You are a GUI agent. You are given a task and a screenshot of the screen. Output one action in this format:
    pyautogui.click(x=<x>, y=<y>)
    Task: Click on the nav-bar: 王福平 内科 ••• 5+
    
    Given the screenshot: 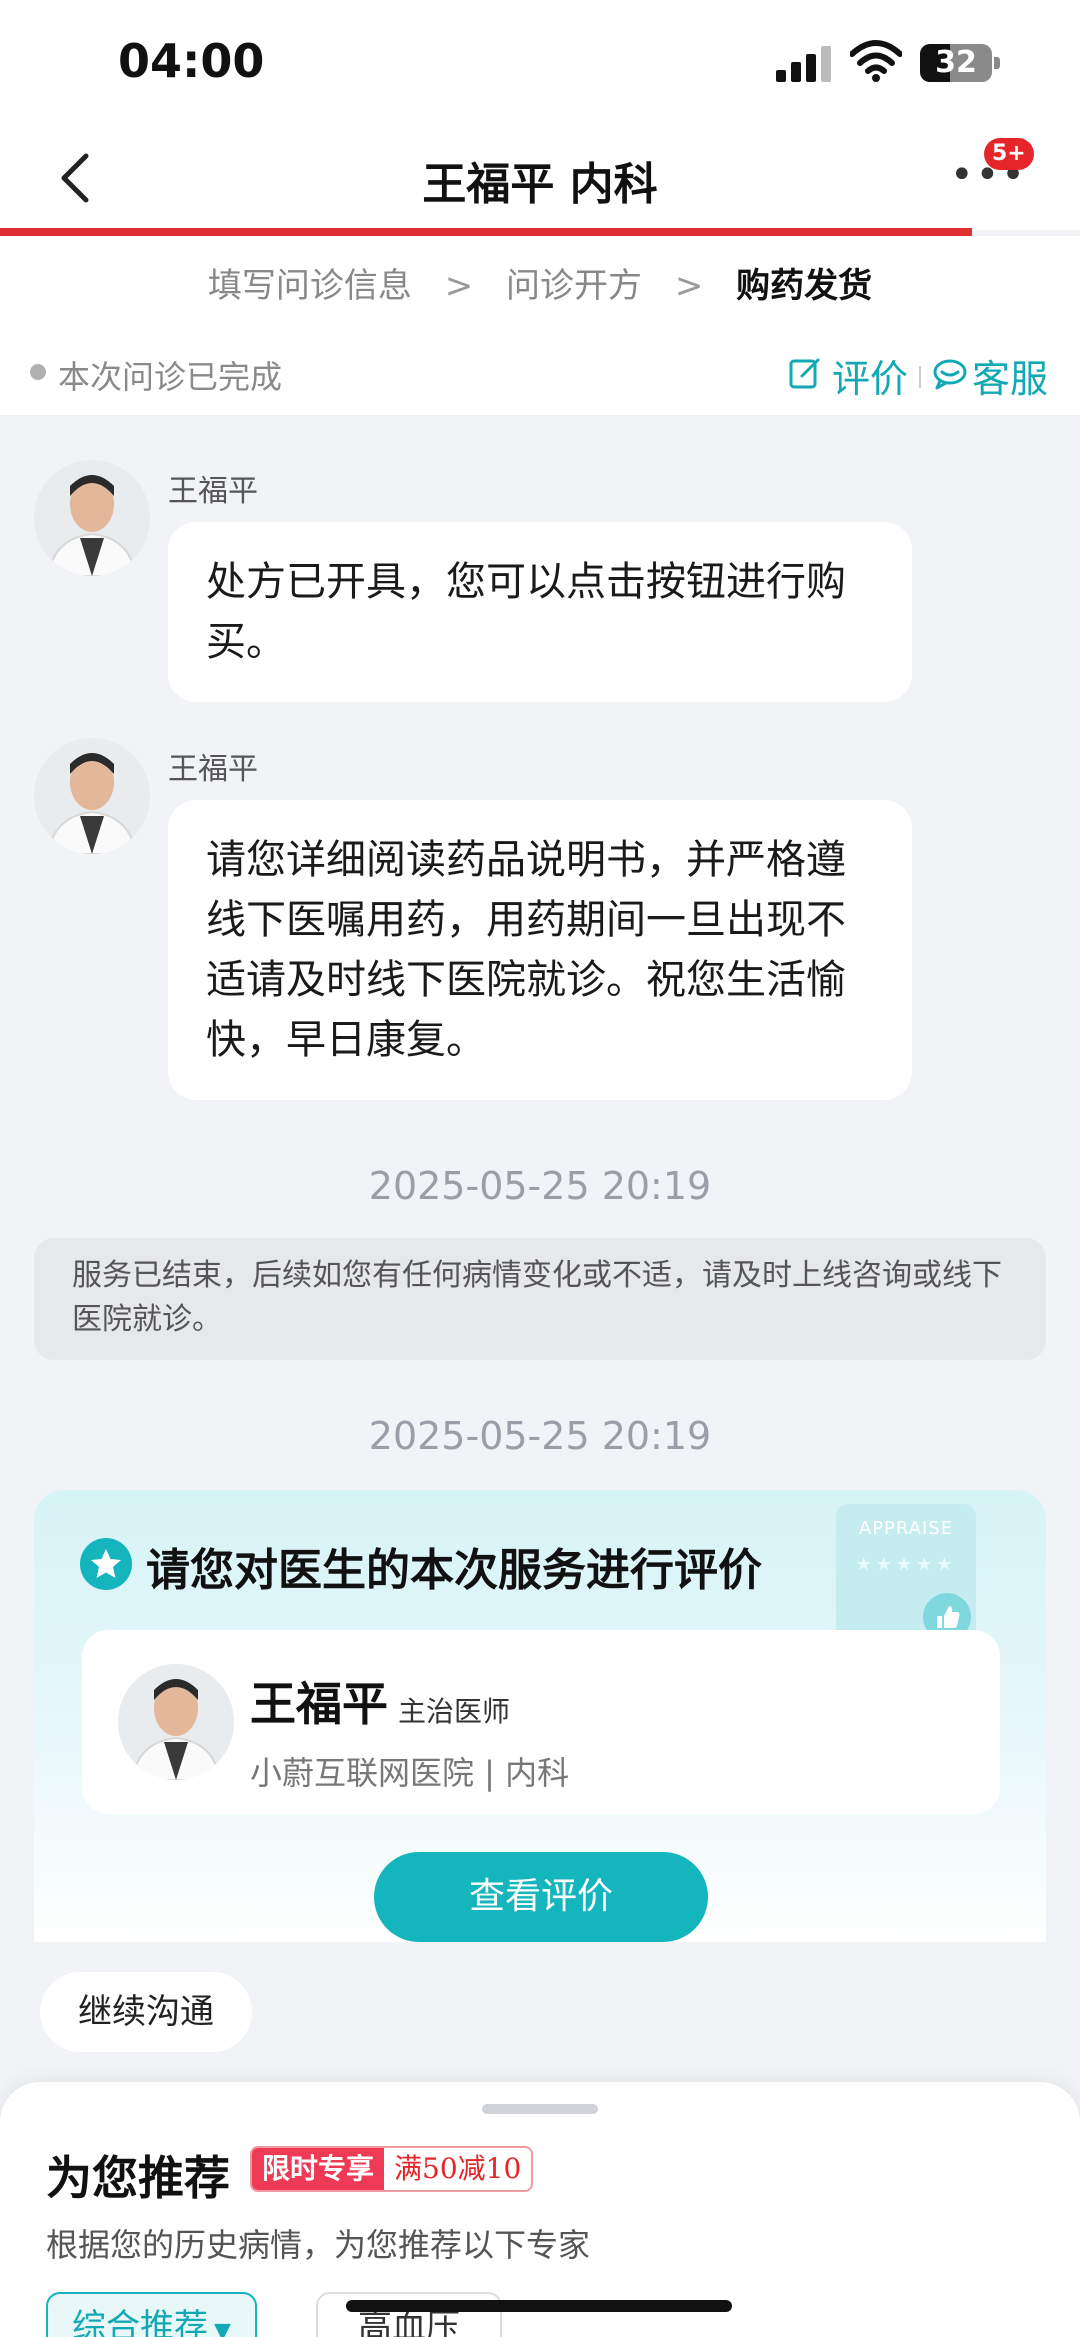 What is the action you would take?
    pyautogui.click(x=540, y=180)
    